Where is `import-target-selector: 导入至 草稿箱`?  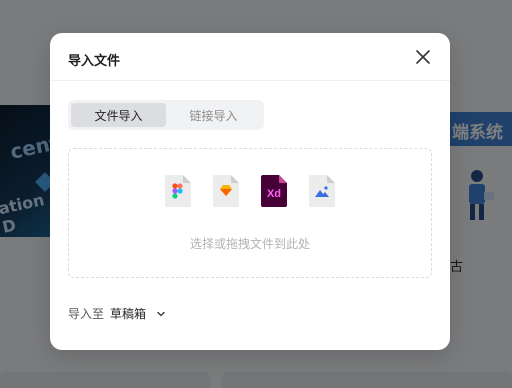 import-target-selector: 导入至 草稿箱 is located at coordinates (117, 313).